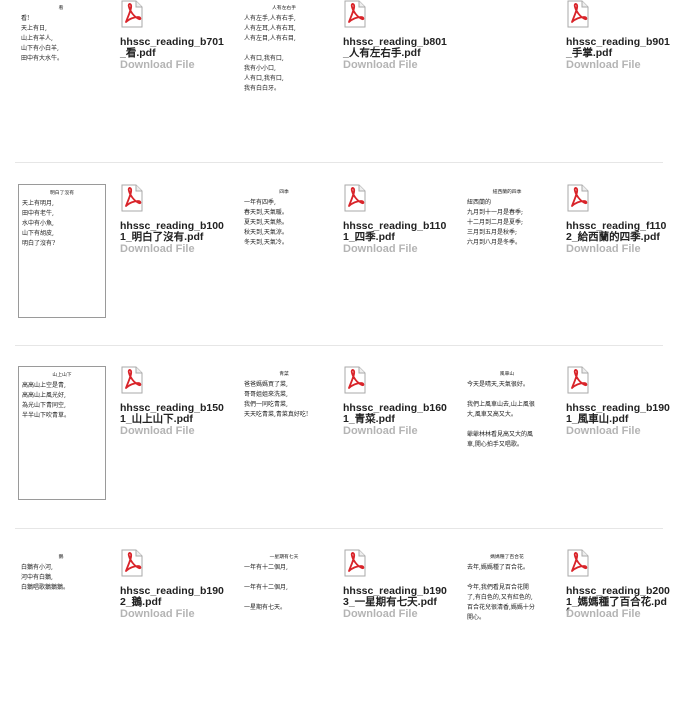 The image size is (700, 719). I want to click on document-thumbnail: 鵝白鵝有小河, 河中有白鵝, 白鵝唱歌鵝鵝鵝。, so click(61, 615).